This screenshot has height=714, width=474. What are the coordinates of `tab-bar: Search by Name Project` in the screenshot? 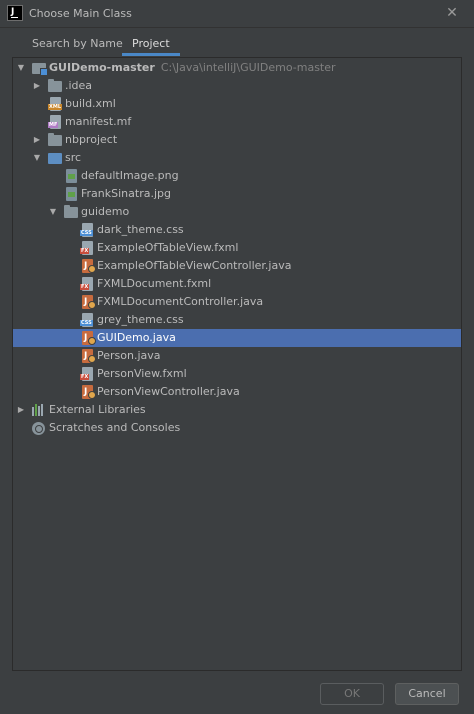 It's located at (237, 45).